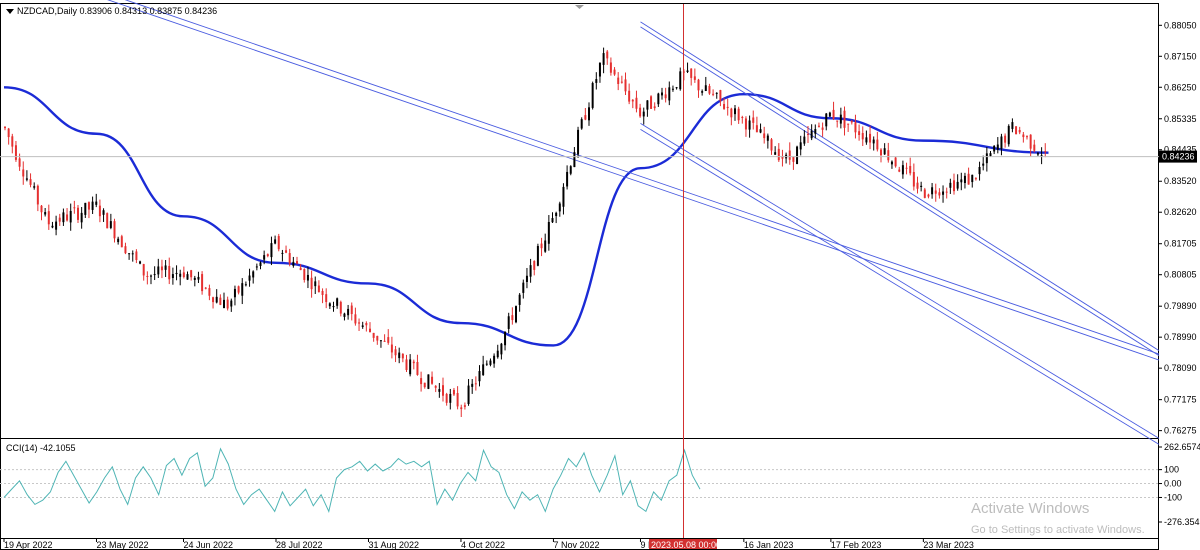 The height and width of the screenshot is (550, 1200). Describe the element at coordinates (1180, 337) in the screenshot. I see `price-tick-label: 0.78990` at that location.